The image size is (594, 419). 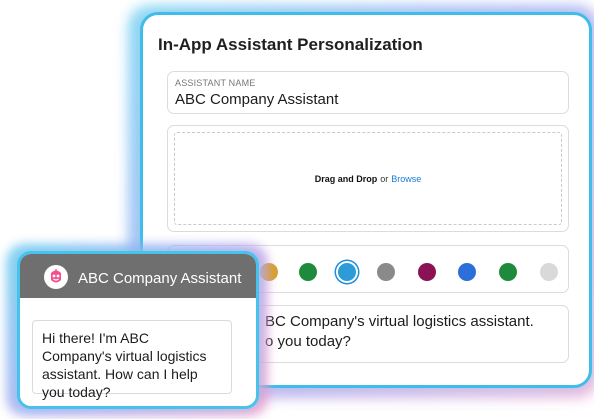 What do you see at coordinates (549, 272) in the screenshot?
I see `color-swatch-light-gray` at bounding box center [549, 272].